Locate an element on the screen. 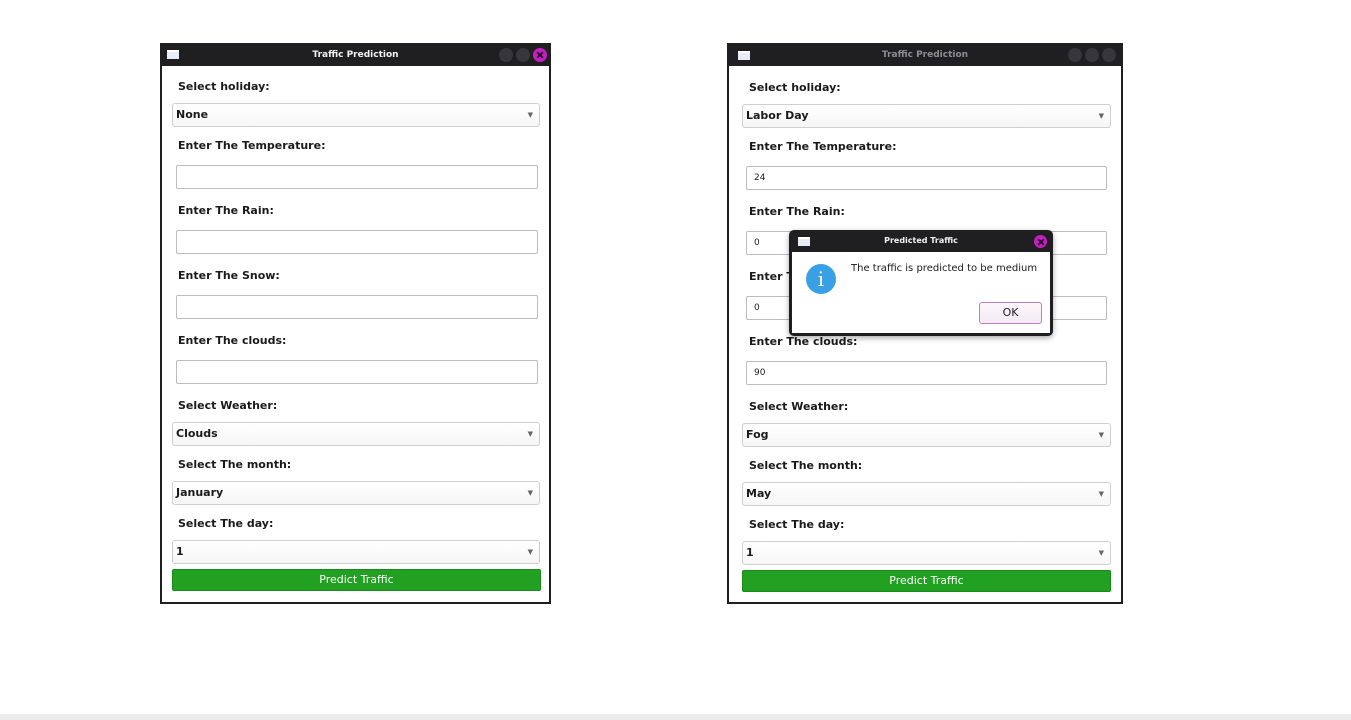  dialog-title: Predicted Traffic is located at coordinates (921, 240).